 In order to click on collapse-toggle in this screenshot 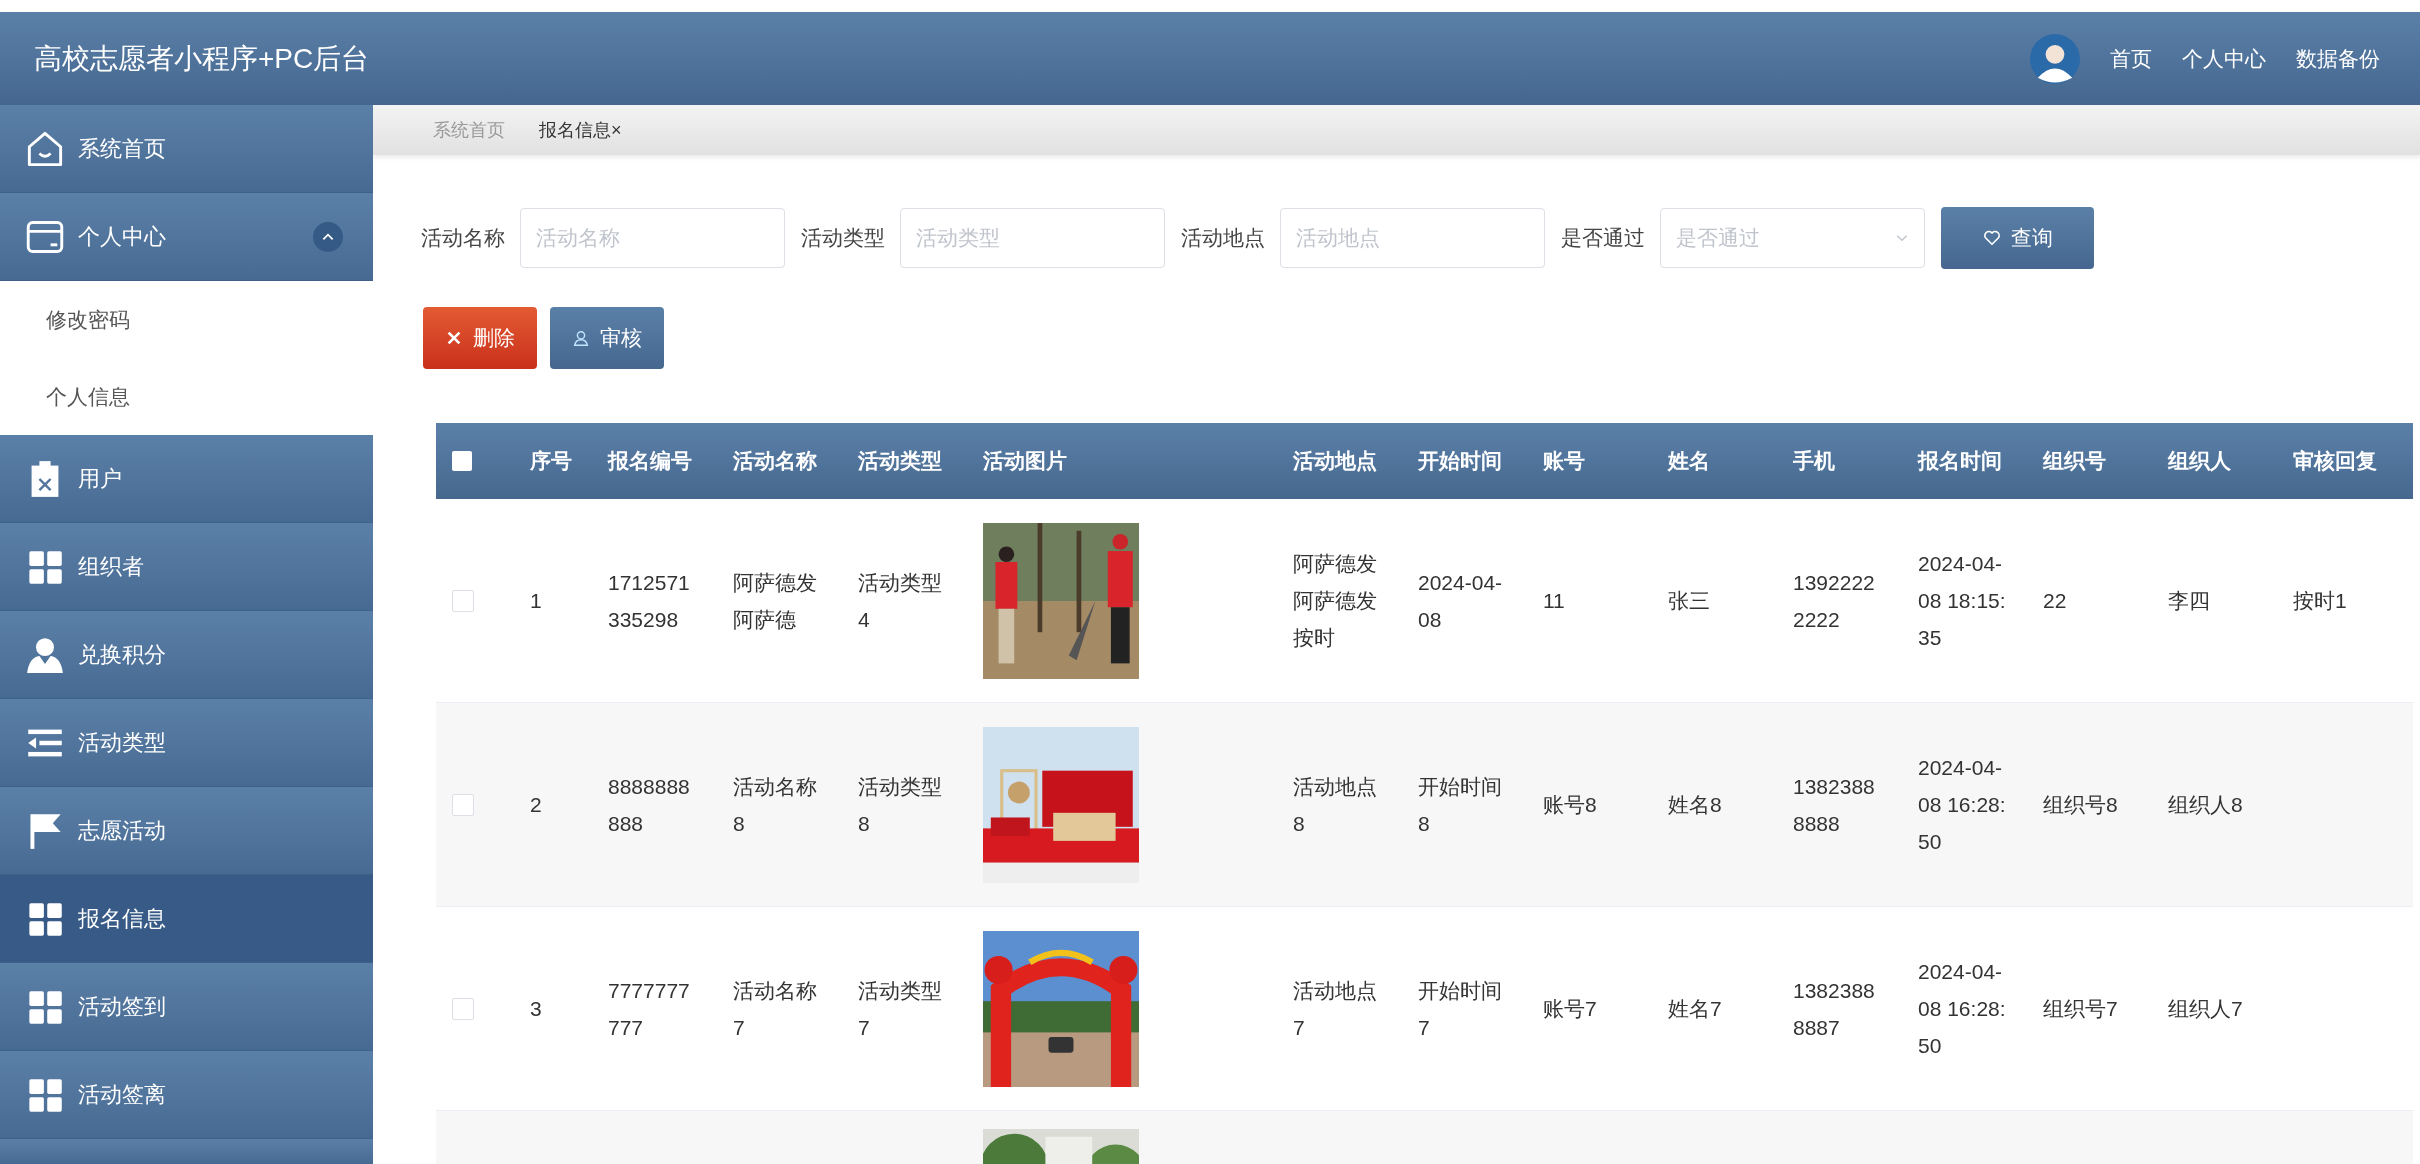, I will do `click(328, 236)`.